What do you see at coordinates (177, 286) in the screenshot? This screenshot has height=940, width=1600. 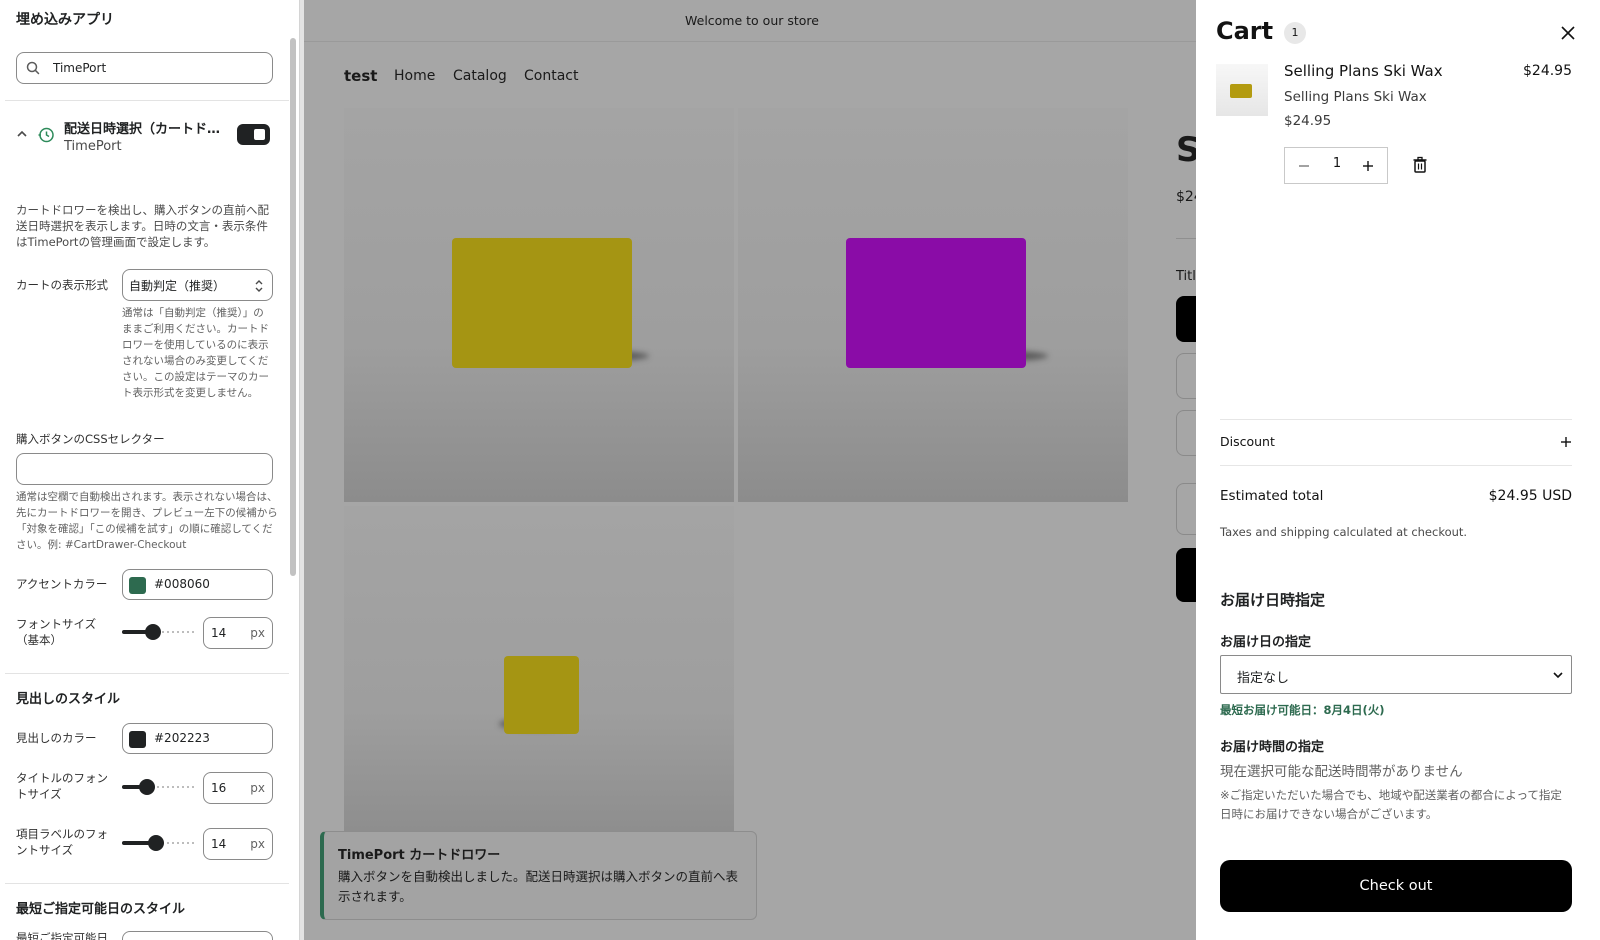 I see `cart-type-value: 自動判定（推奨）` at bounding box center [177, 286].